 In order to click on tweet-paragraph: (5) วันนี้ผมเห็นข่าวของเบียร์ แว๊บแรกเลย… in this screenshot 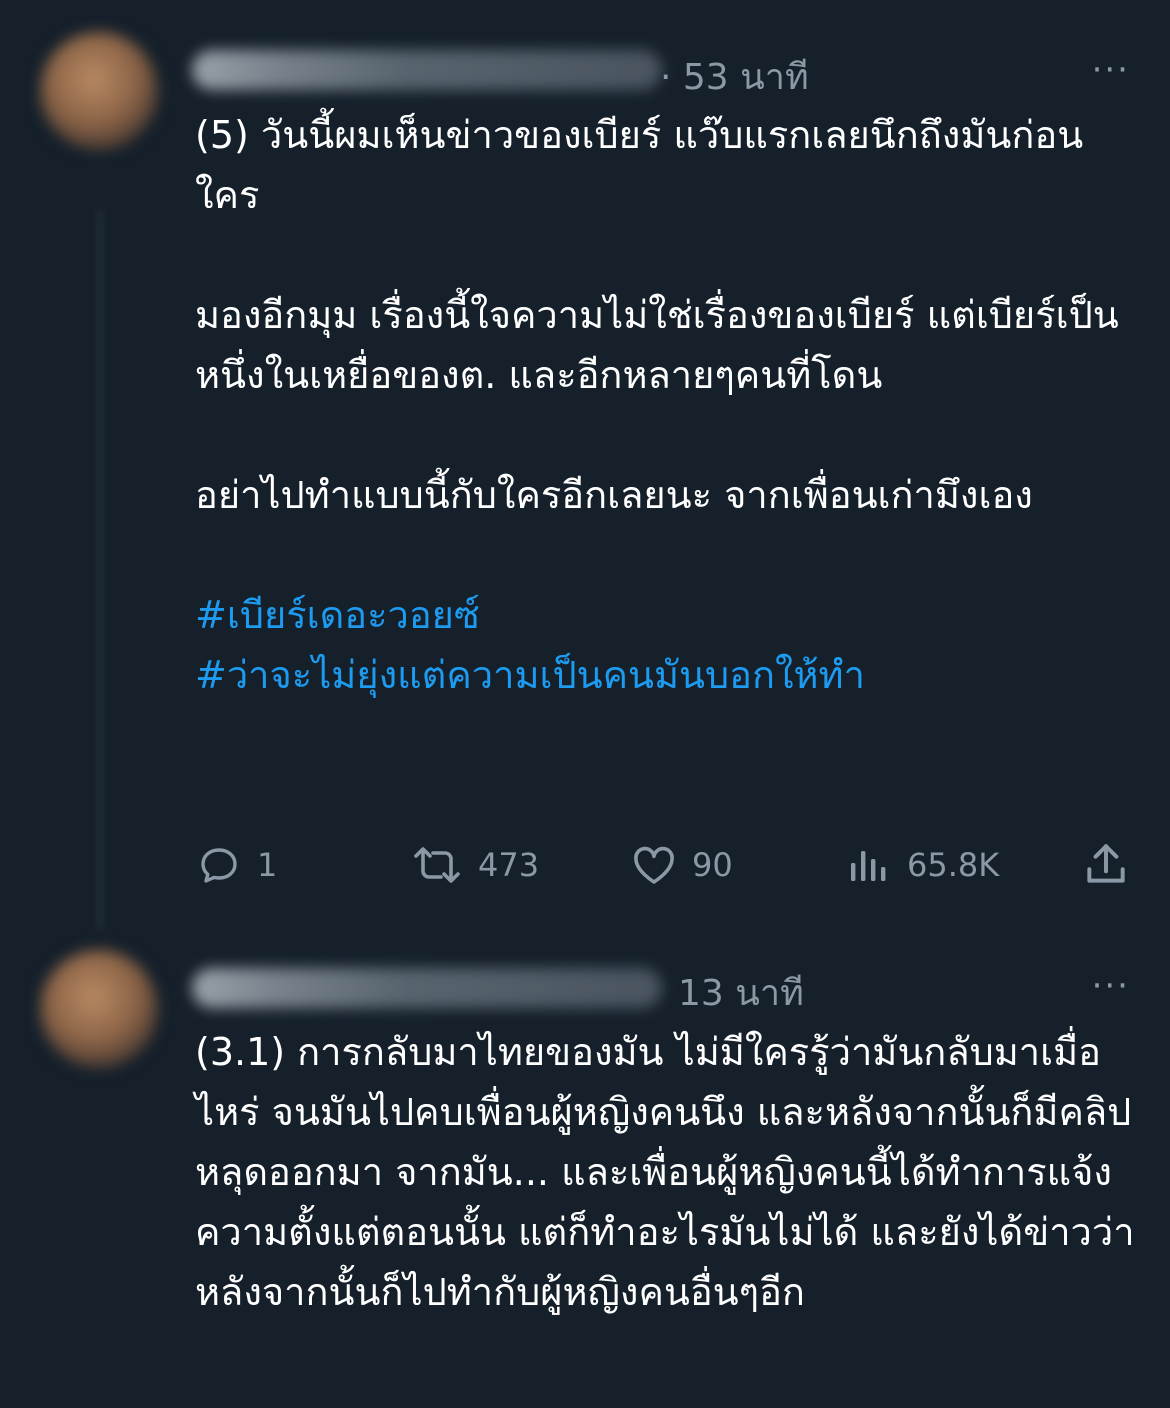, I will do `click(639, 165)`.